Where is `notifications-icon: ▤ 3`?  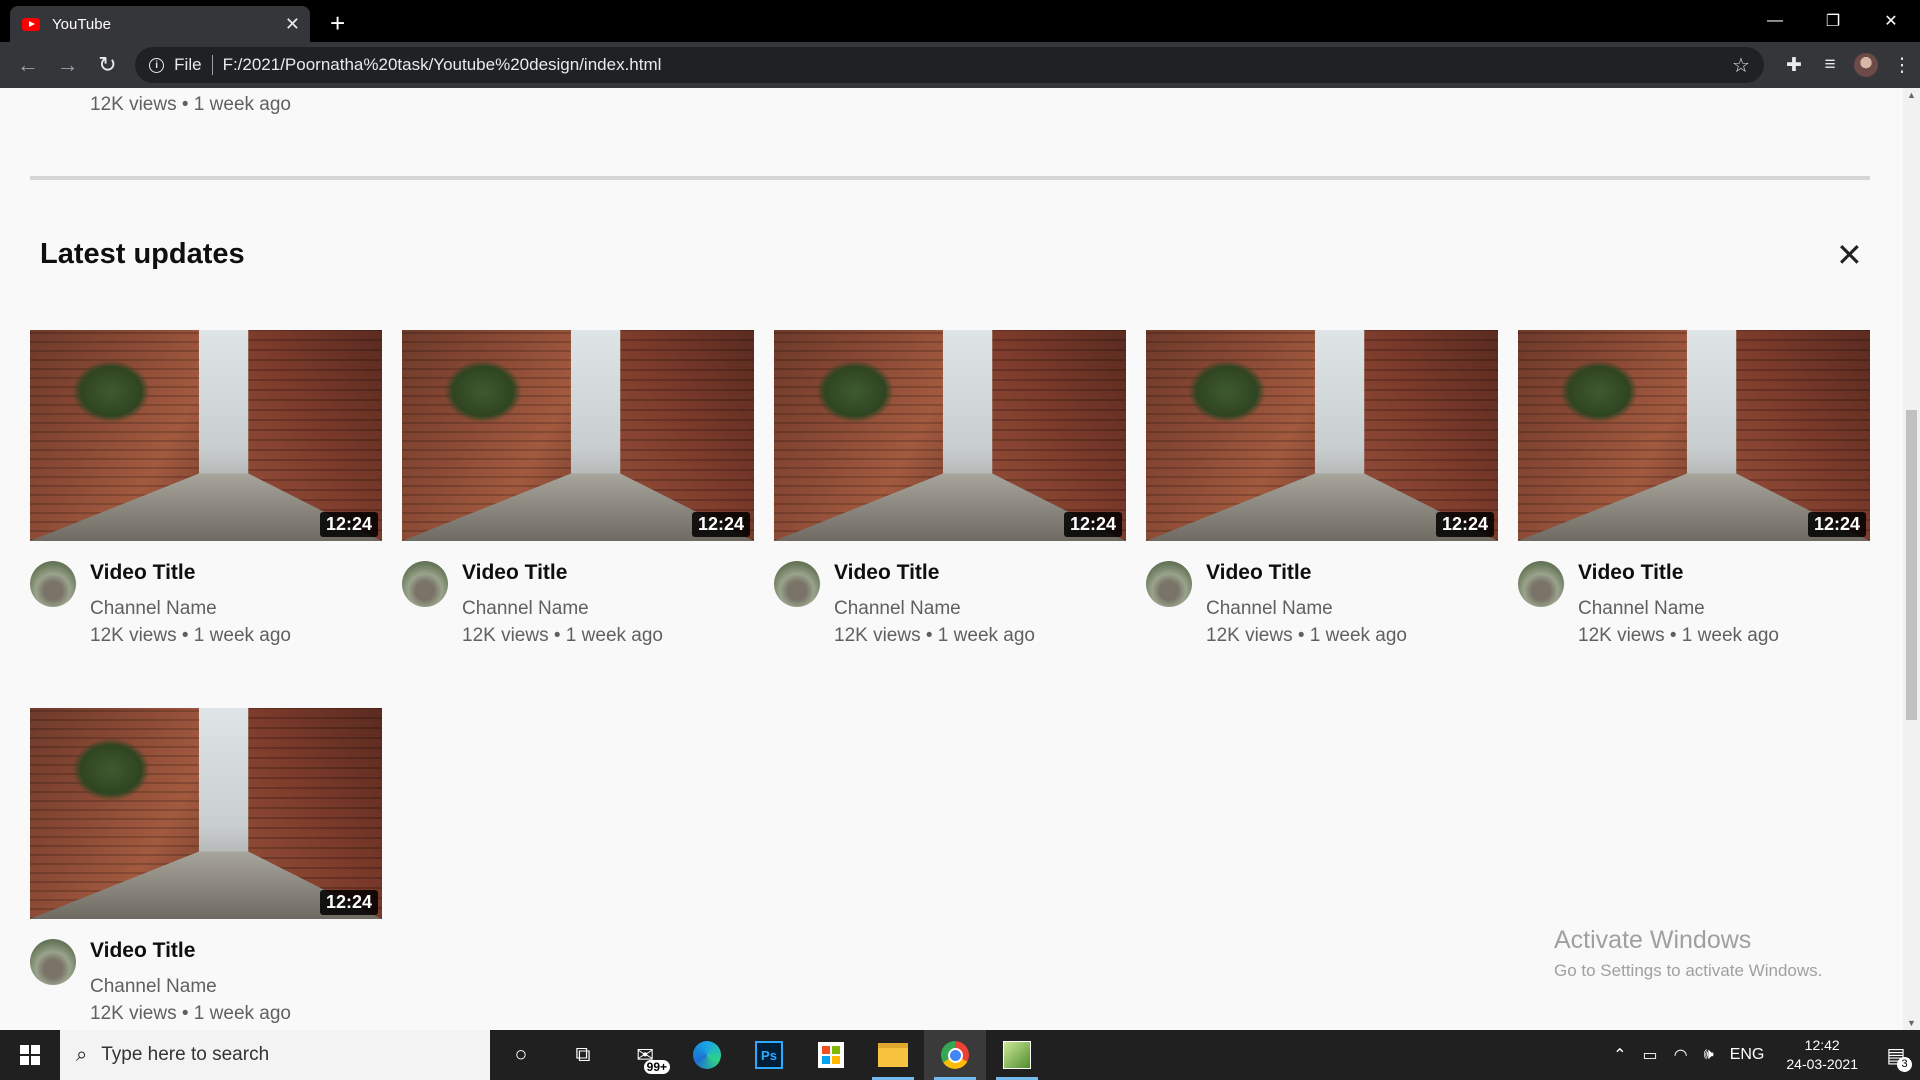 notifications-icon: ▤ 3 is located at coordinates (1896, 1055).